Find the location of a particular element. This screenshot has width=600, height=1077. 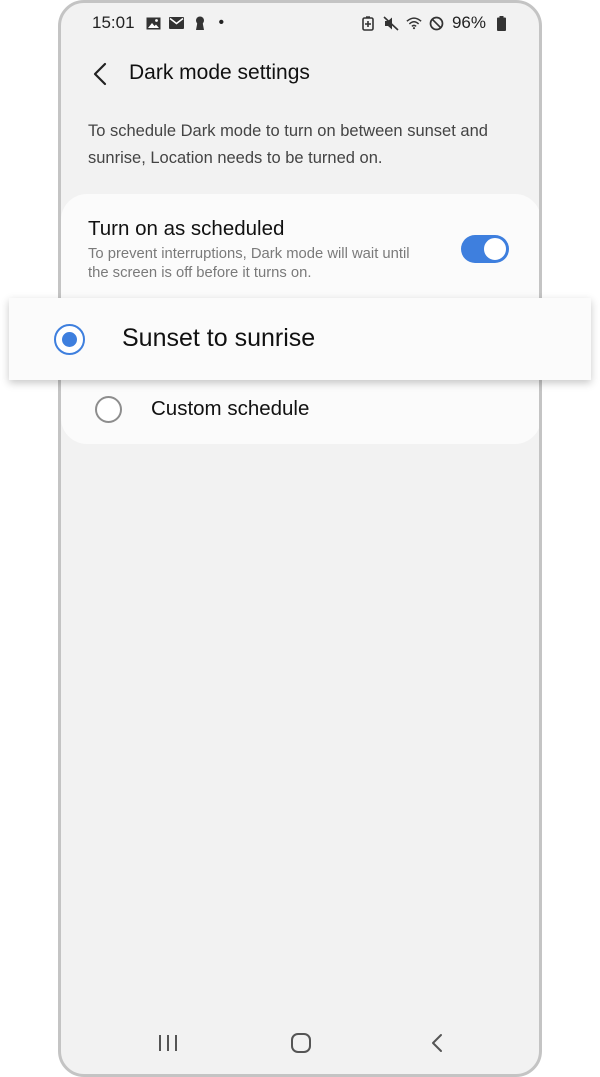

schedule-toggle is located at coordinates (485, 249).